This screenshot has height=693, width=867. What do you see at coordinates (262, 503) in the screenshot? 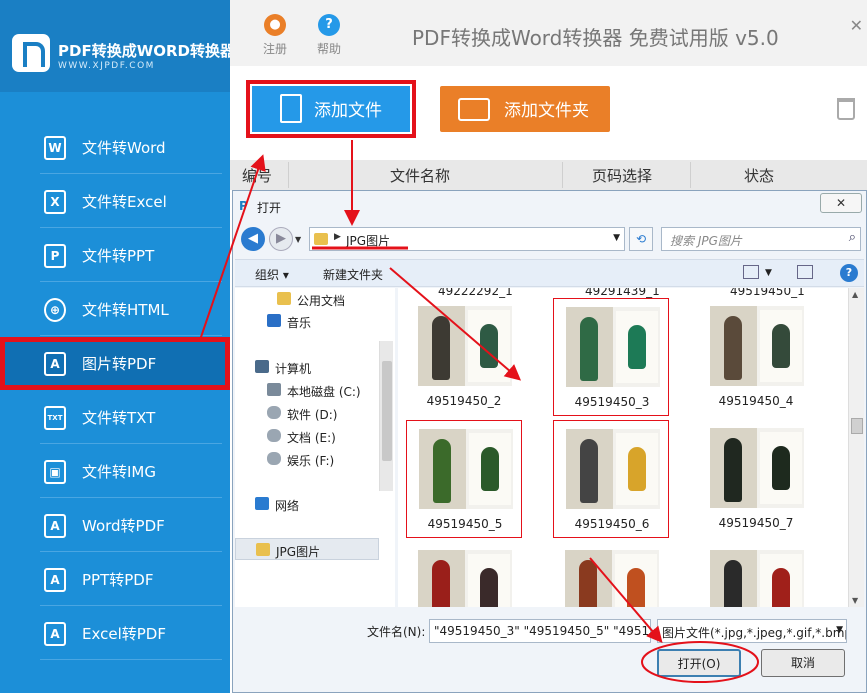
I see `network-icon` at bounding box center [262, 503].